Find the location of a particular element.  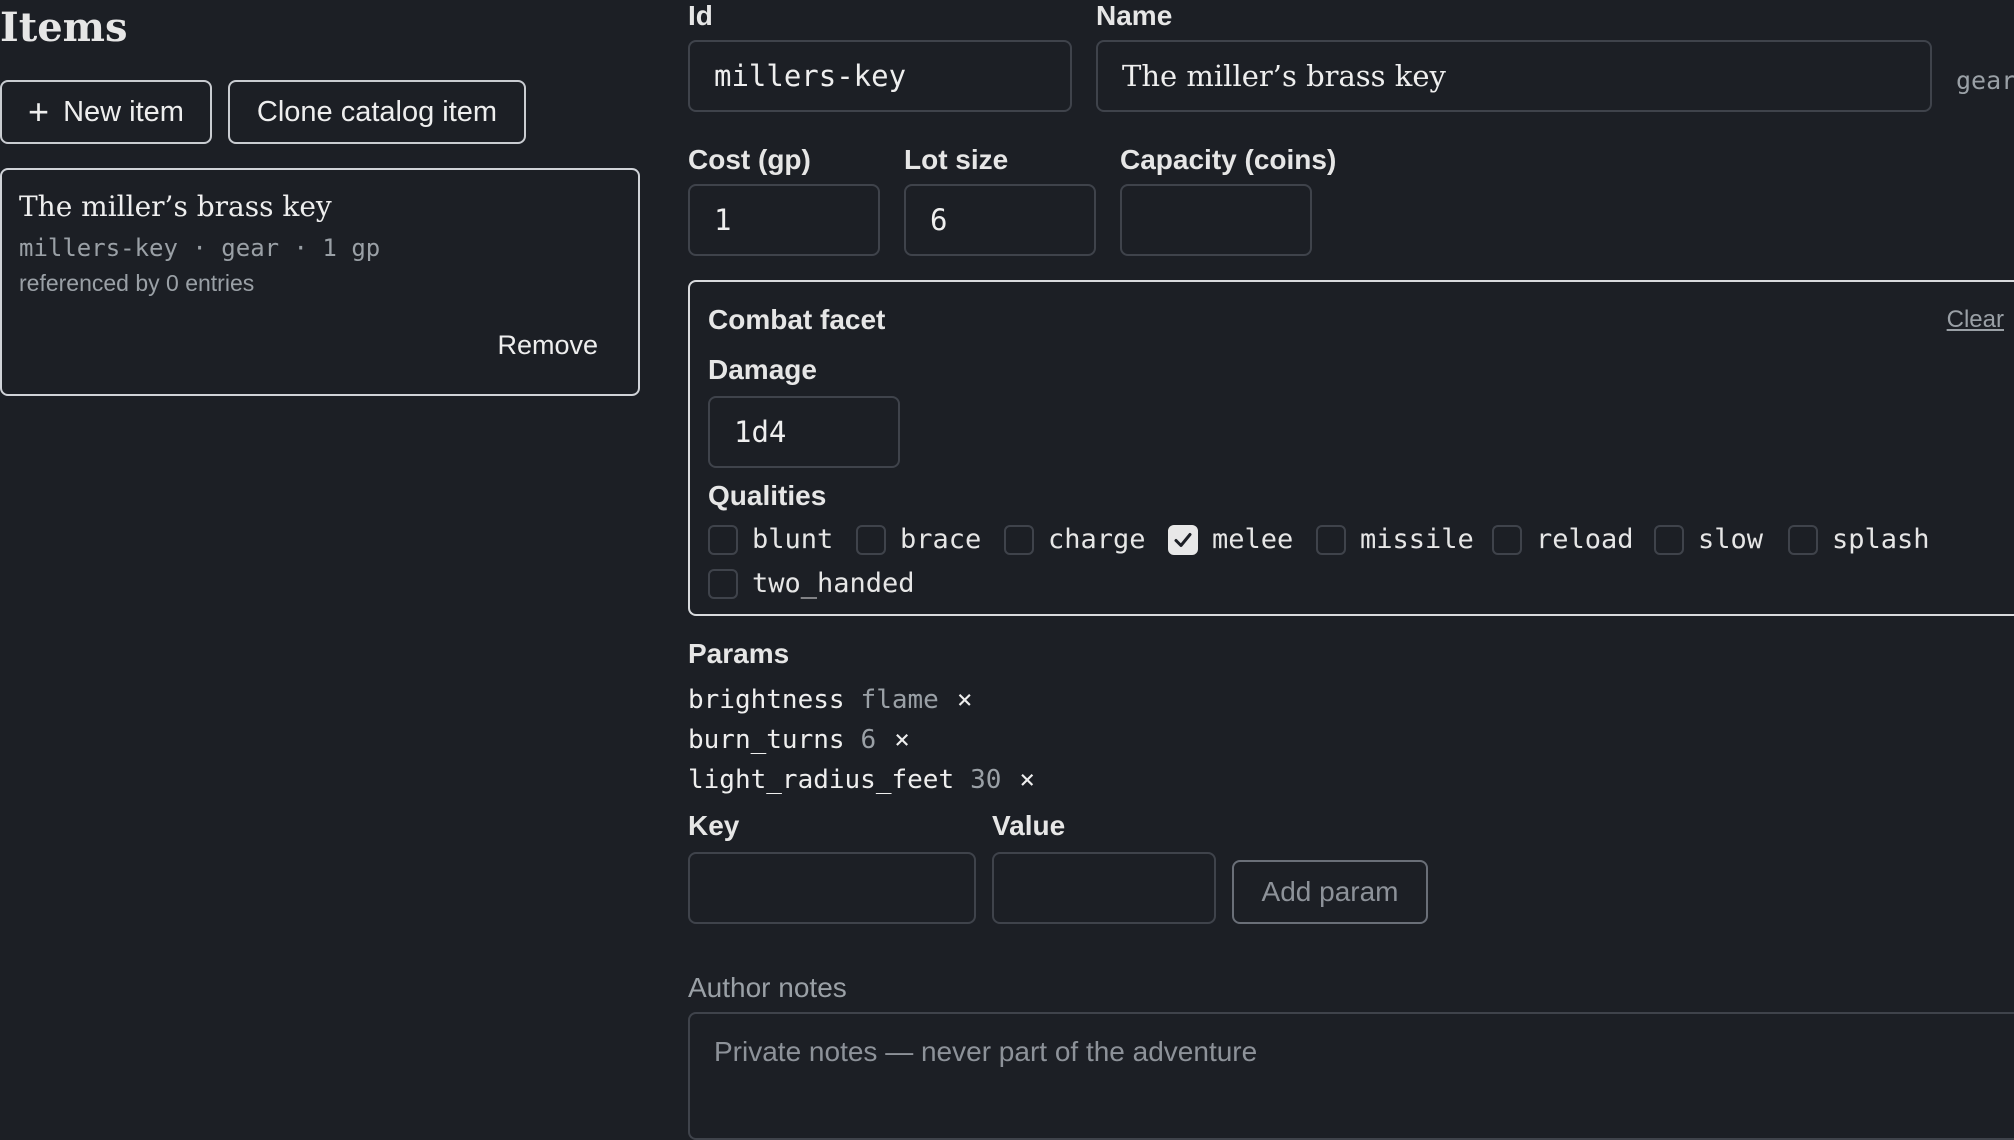

quality-label: charge is located at coordinates (1097, 539).